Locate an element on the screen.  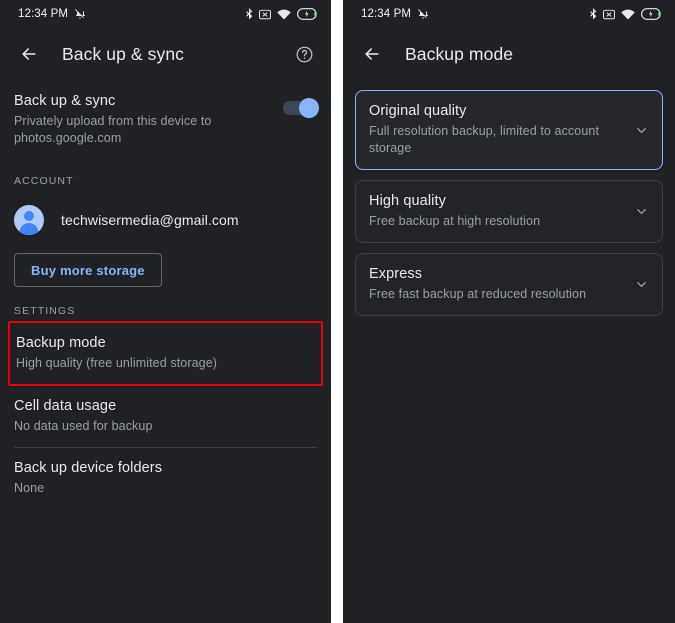
panel-gutter is located at coordinates (337, 311).